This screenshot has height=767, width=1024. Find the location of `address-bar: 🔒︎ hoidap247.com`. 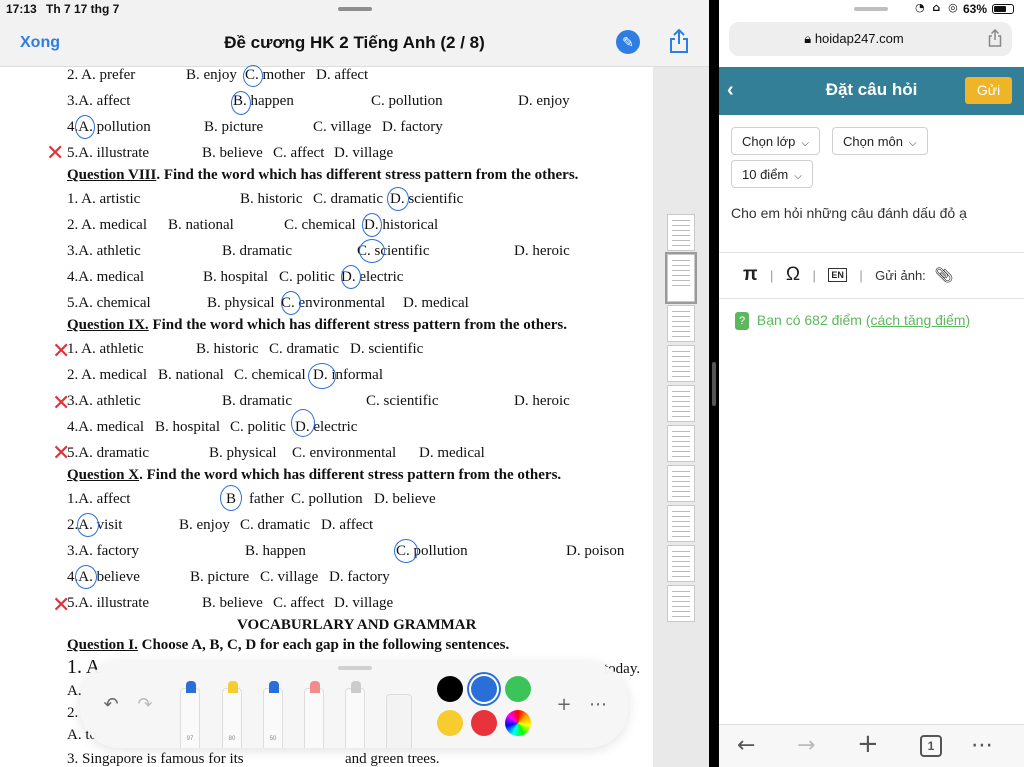

address-bar: 🔒︎ hoidap247.com is located at coordinates (870, 39).